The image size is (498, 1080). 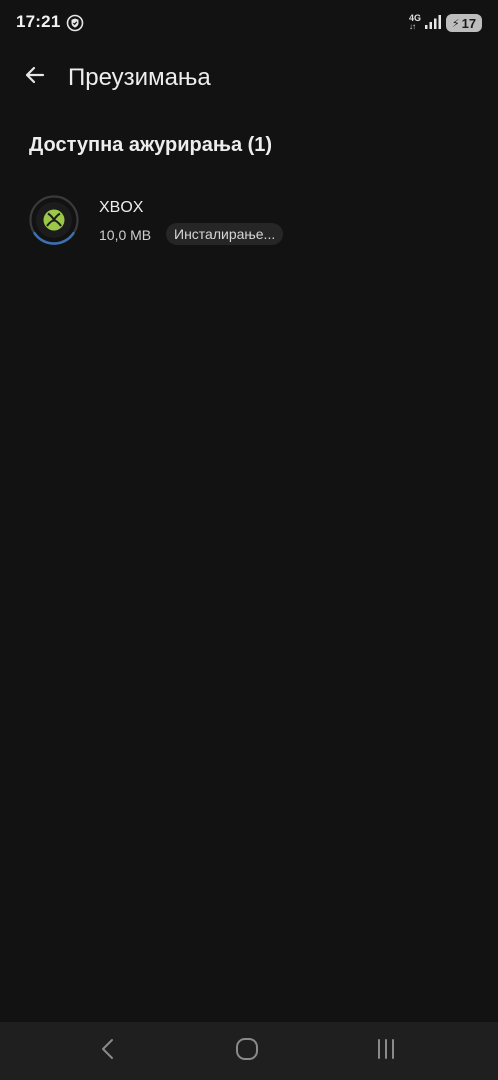 I want to click on status-time: 17:21, so click(x=38, y=21).